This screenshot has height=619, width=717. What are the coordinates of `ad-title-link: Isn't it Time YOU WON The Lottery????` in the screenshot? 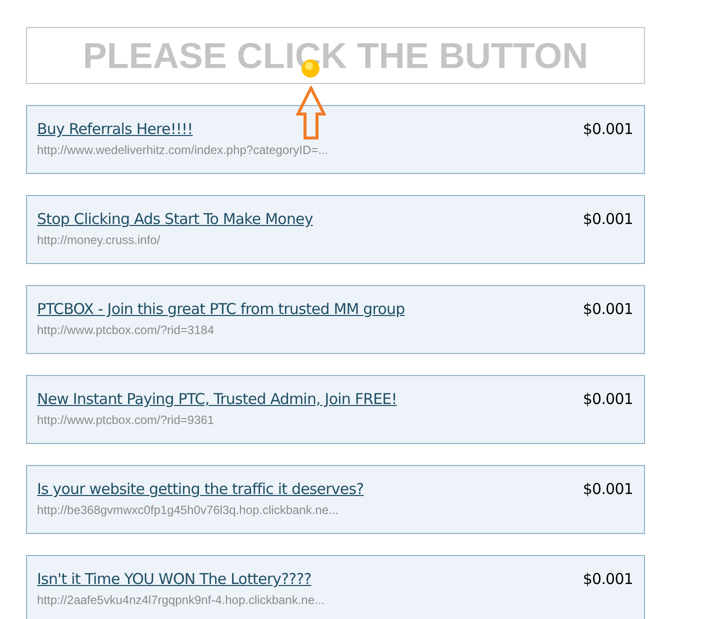 It's located at (174, 579).